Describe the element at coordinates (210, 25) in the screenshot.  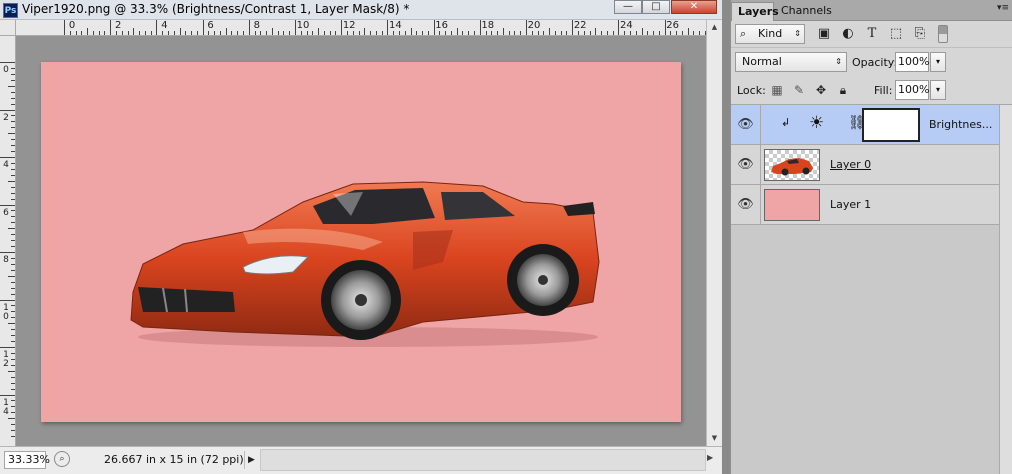
I see `ruler-h-label: 6` at that location.